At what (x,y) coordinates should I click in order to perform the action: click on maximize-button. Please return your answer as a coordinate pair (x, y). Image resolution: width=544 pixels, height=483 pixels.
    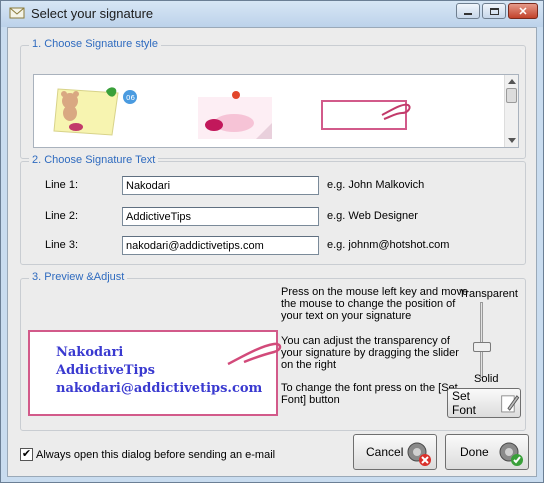
    Looking at the image, I should click on (494, 11).